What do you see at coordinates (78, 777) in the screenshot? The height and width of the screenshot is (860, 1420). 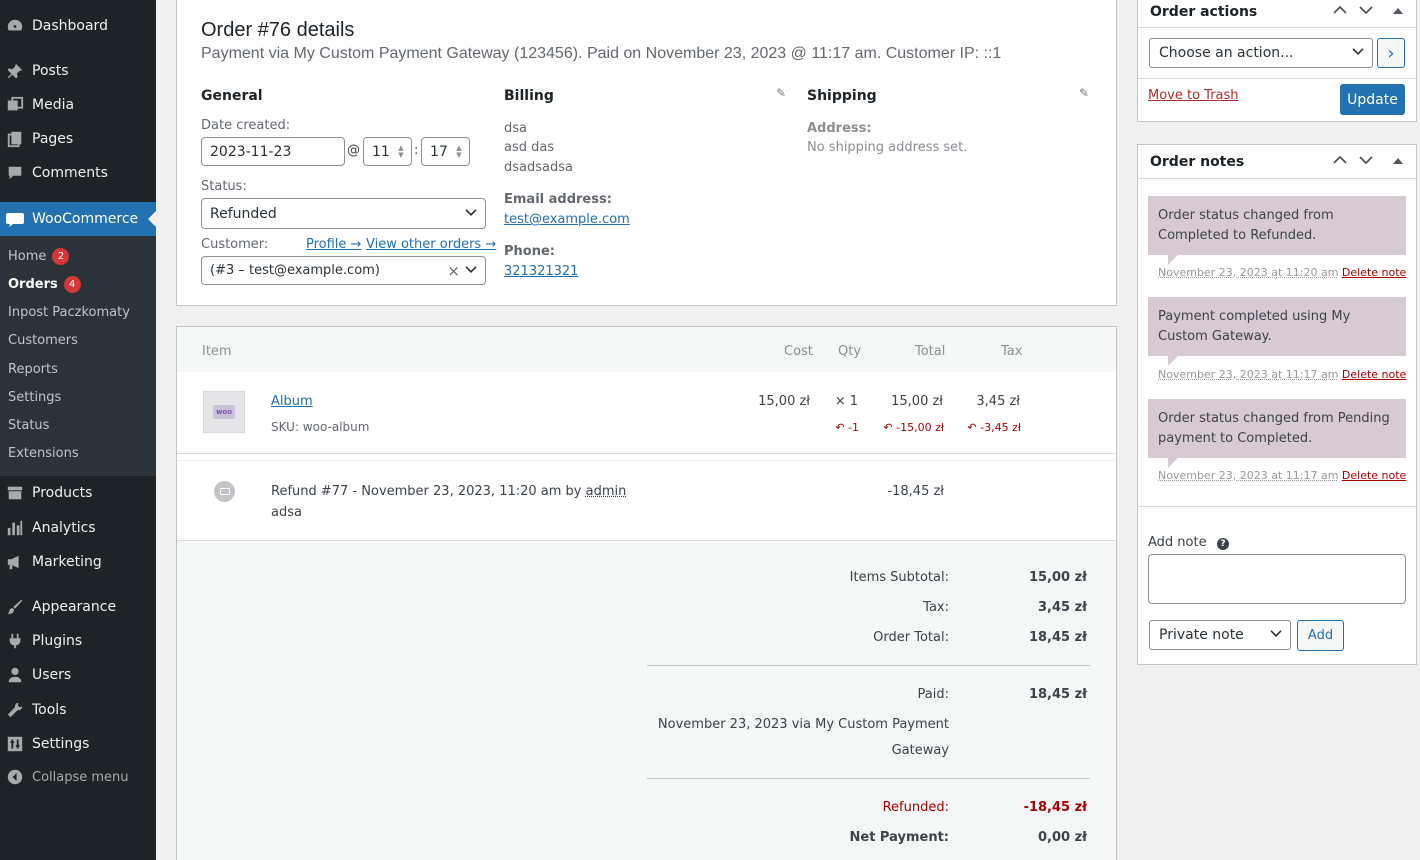 I see `collapse-menu-button: Collapse menu` at bounding box center [78, 777].